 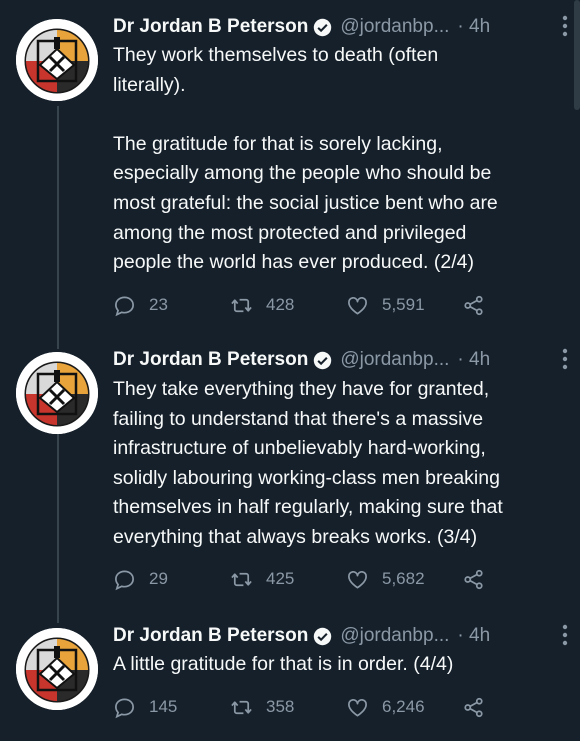 I want to click on like-button: 6,246, so click(x=385, y=707).